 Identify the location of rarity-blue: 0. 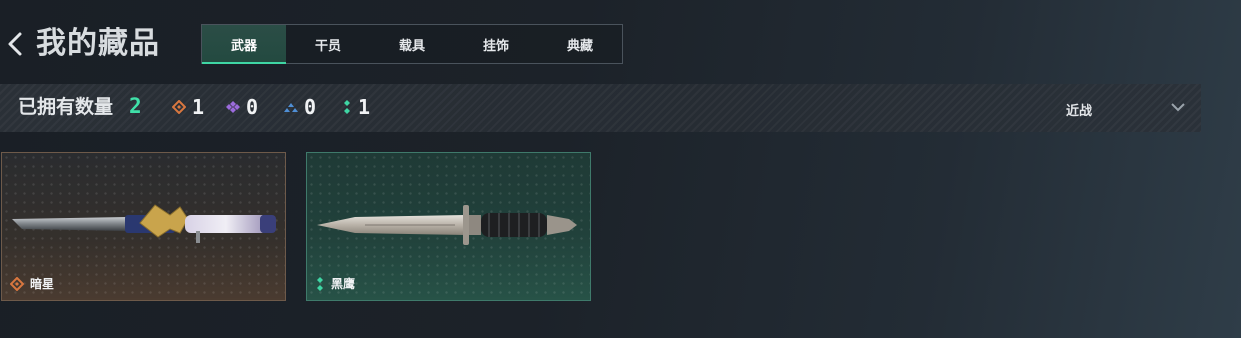
(300, 107).